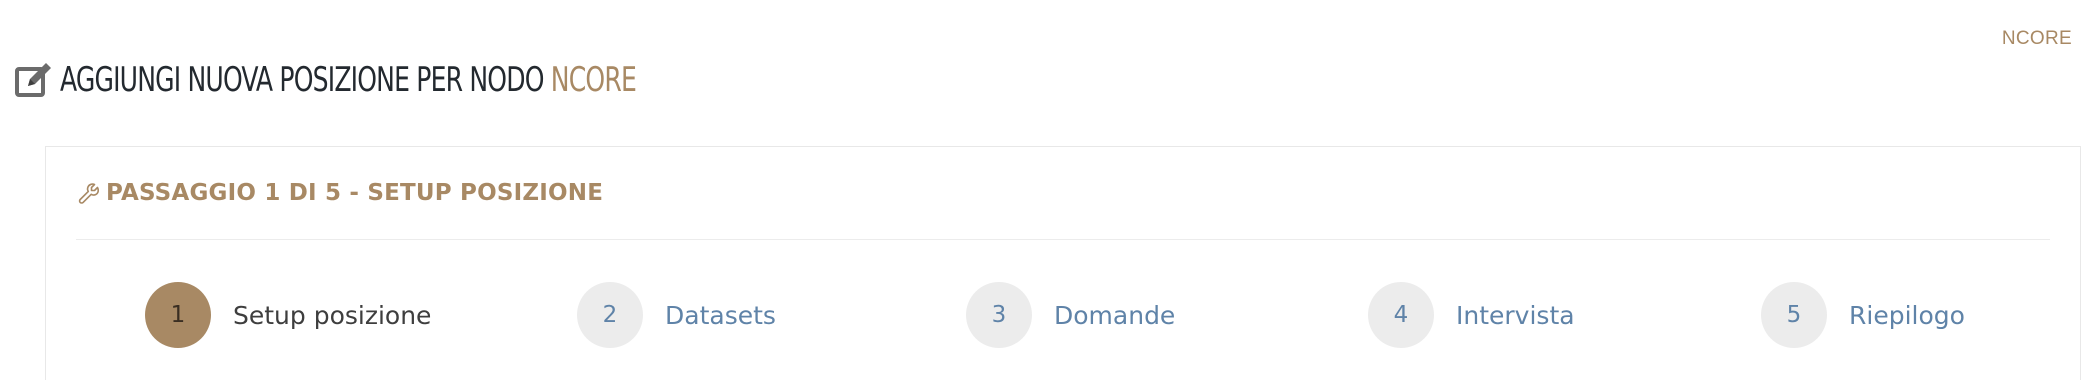 The image size is (2086, 380). Describe the element at coordinates (720, 315) in the screenshot. I see `step-label: Datasets` at that location.